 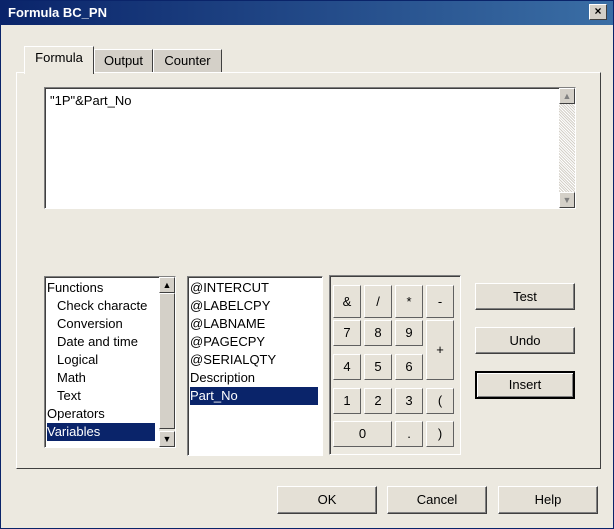 I want to click on list-item: @PAGECPY, so click(x=227, y=342).